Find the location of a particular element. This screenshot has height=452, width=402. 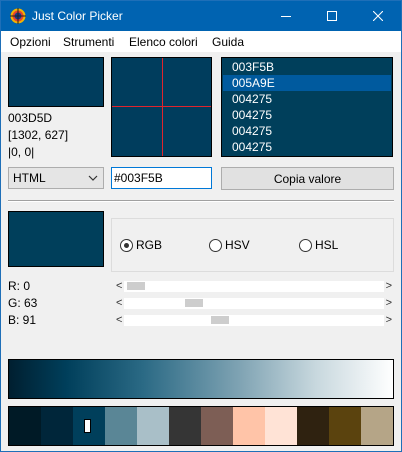

radio-rgb-indicator is located at coordinates (126, 245).